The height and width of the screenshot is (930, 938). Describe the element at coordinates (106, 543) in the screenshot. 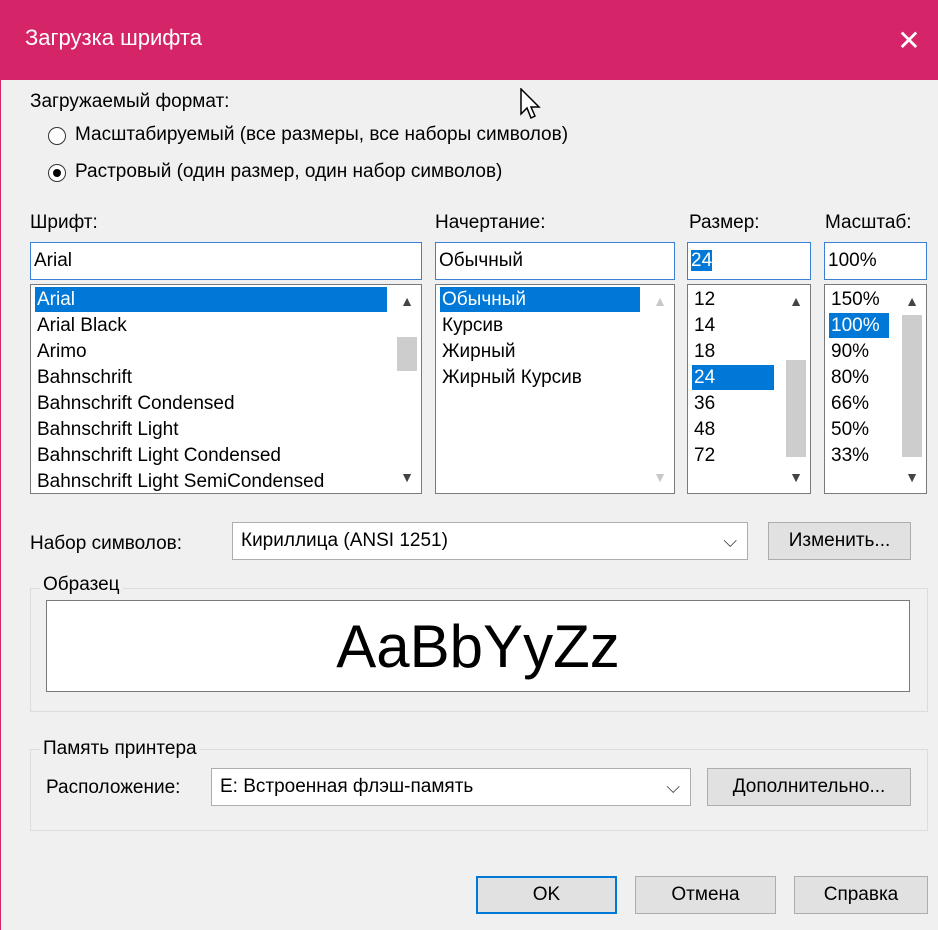

I see `charset-label: Набор символов:` at that location.